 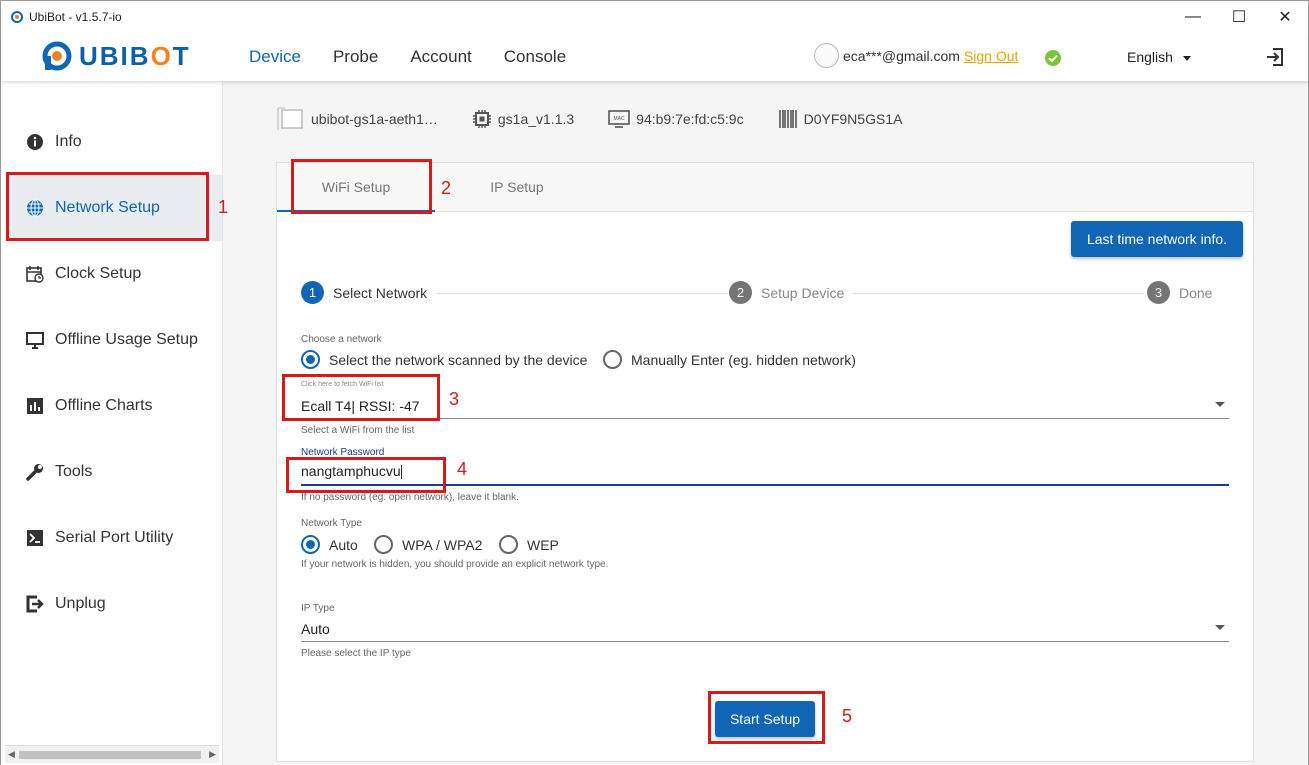 I want to click on sidebar-item-serial-port-utility: Serial Port Utility, so click(x=113, y=538).